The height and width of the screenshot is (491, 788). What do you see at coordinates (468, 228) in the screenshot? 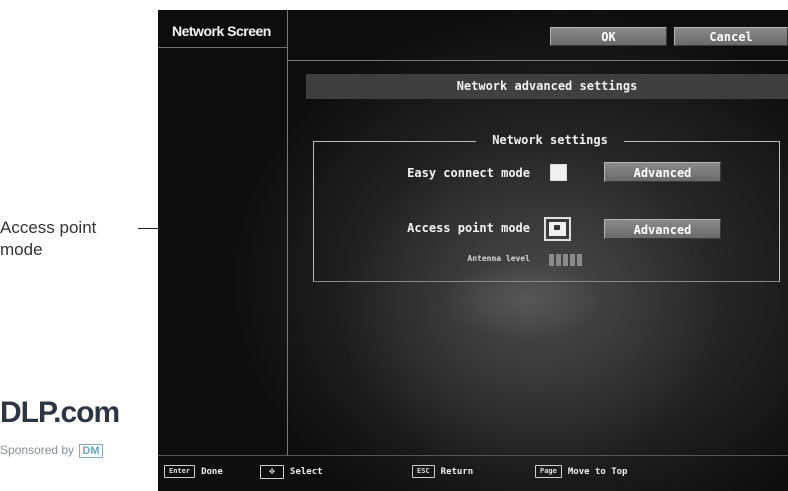
I see `access-point-label: Access point mode` at bounding box center [468, 228].